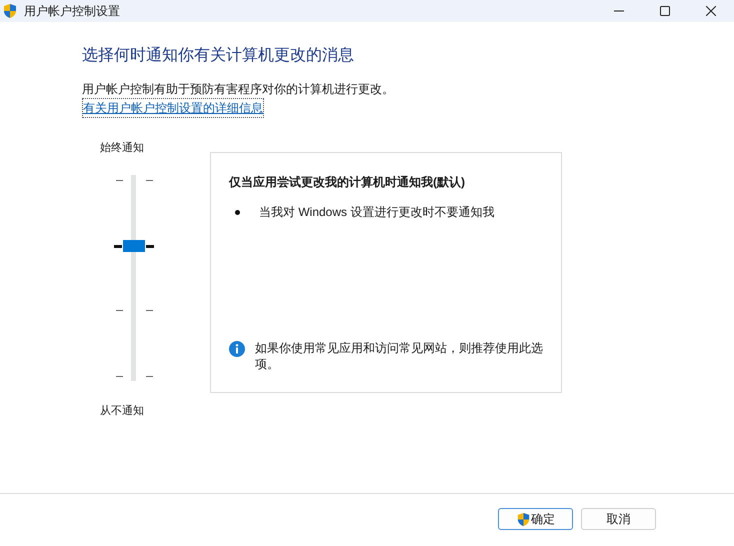 This screenshot has width=734, height=546. Describe the element at coordinates (122, 411) in the screenshot. I see `slider-bottom-label: 从不通知` at that location.